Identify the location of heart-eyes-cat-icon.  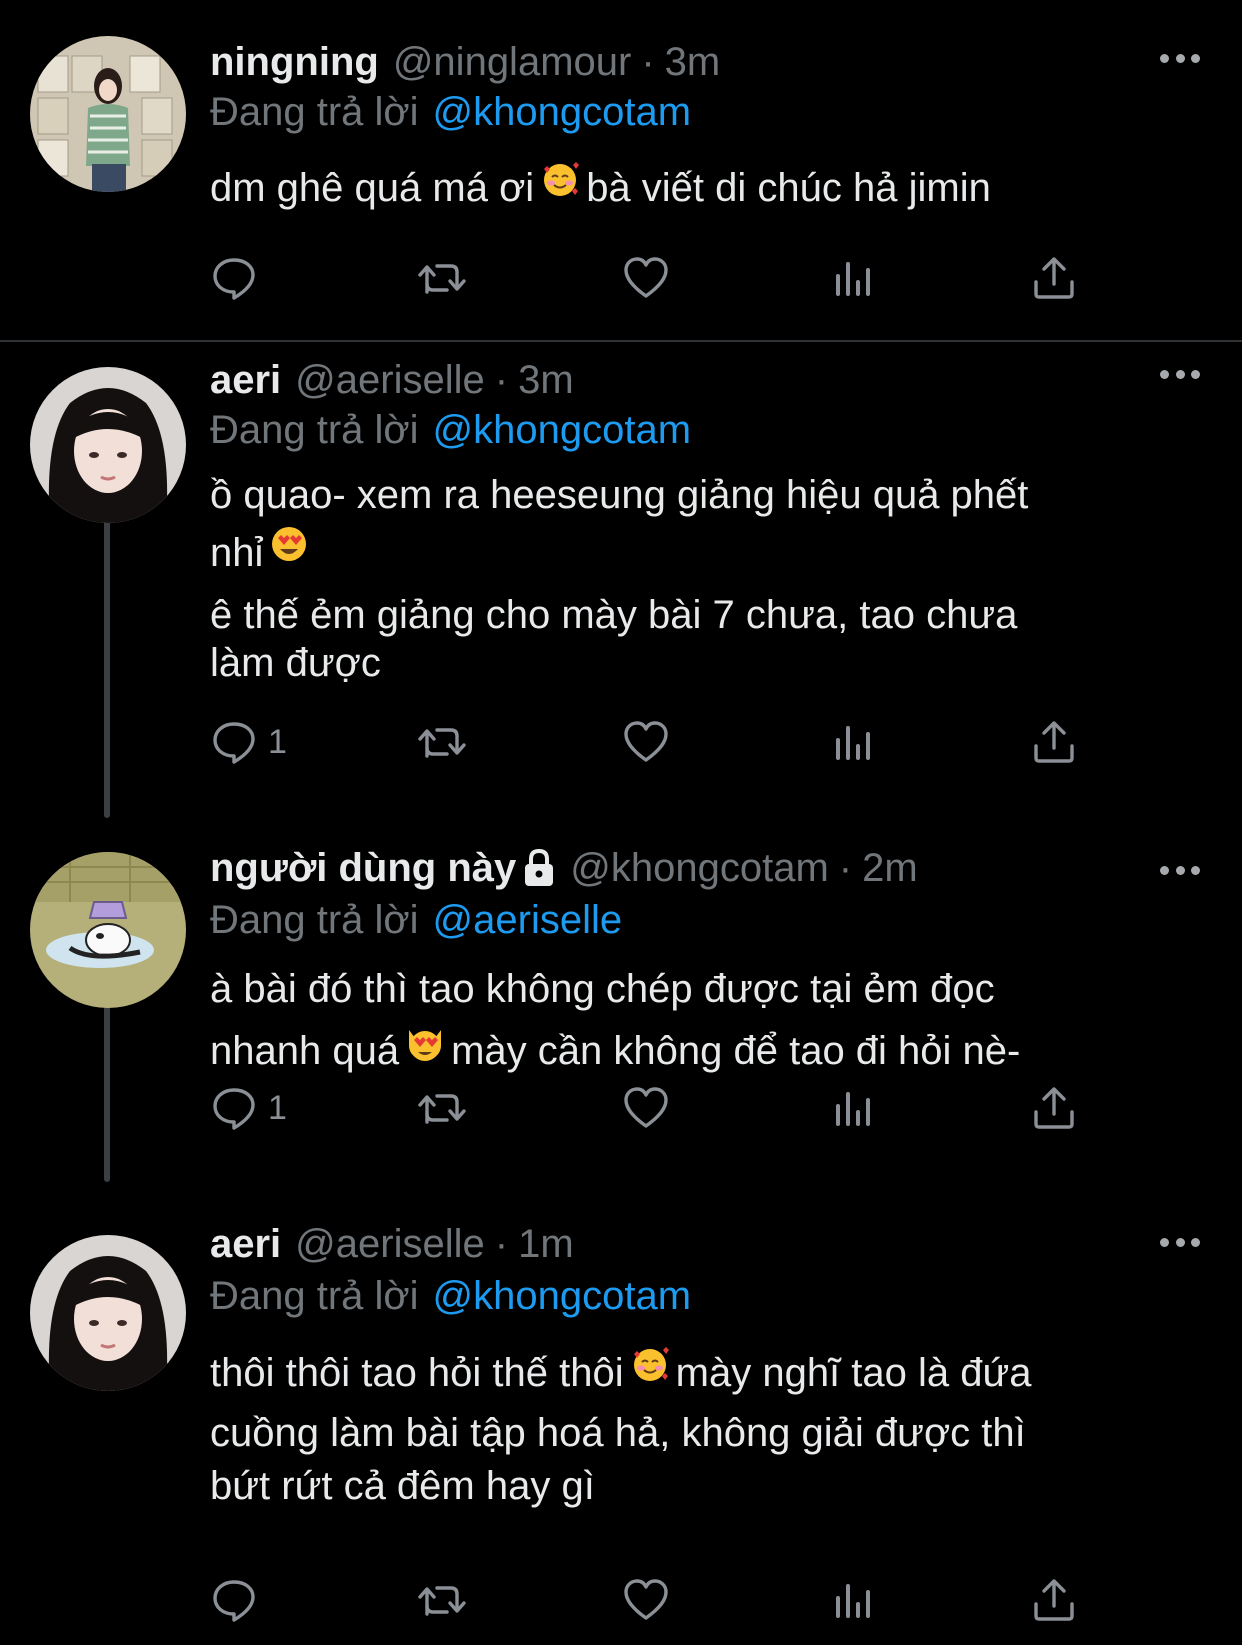
(425, 1049).